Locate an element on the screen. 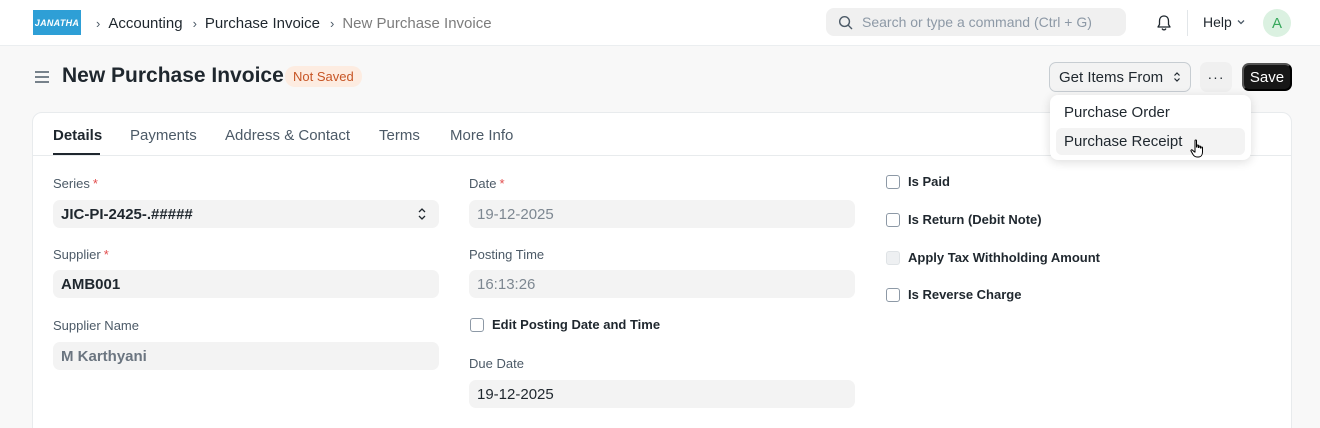  posting-time-field: 16:13:26 is located at coordinates (662, 284).